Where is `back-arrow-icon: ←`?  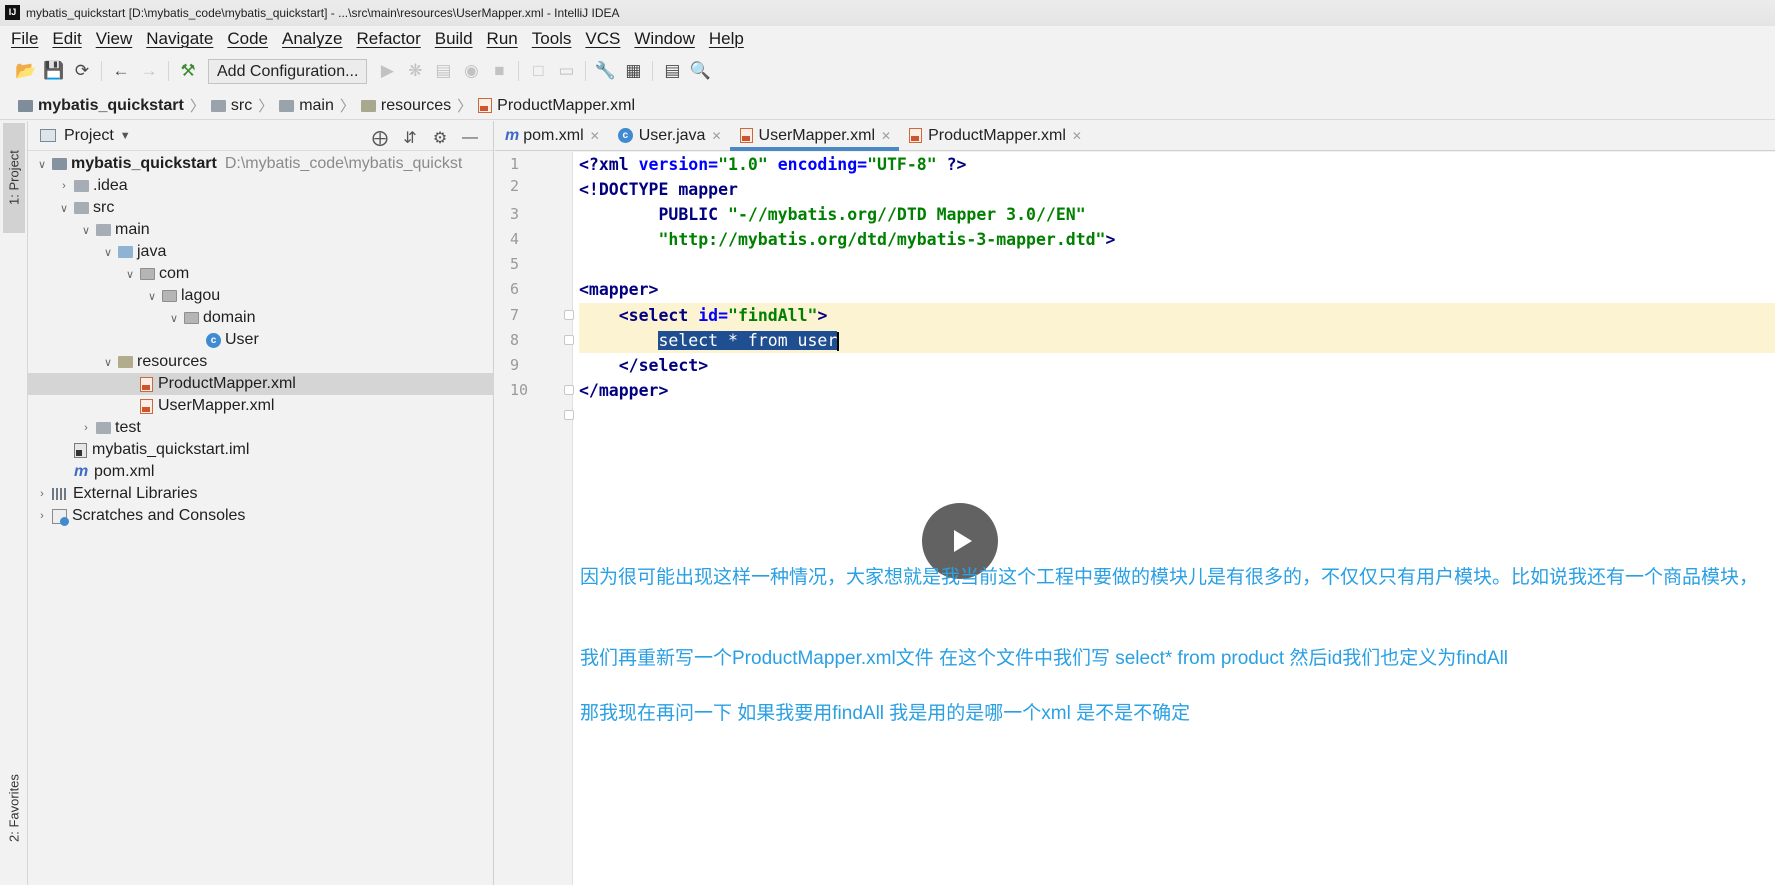 back-arrow-icon: ← is located at coordinates (121, 71).